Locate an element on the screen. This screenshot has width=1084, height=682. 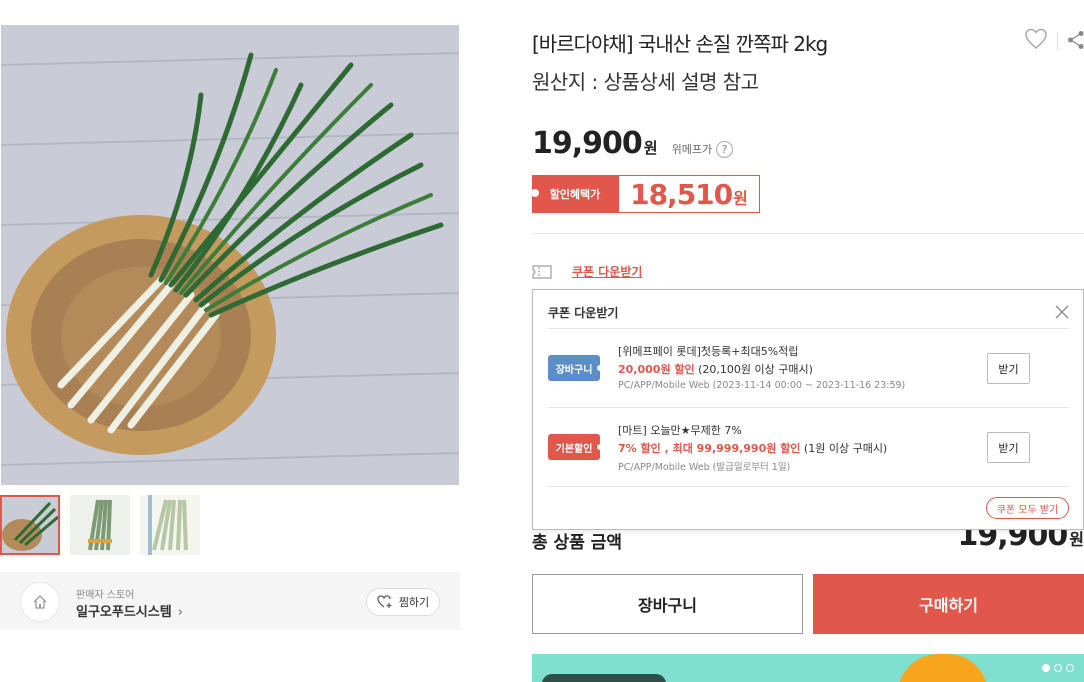
coupon-amount: 20,000원 할인 (20,100원 이상 구매시) is located at coordinates (715, 369).